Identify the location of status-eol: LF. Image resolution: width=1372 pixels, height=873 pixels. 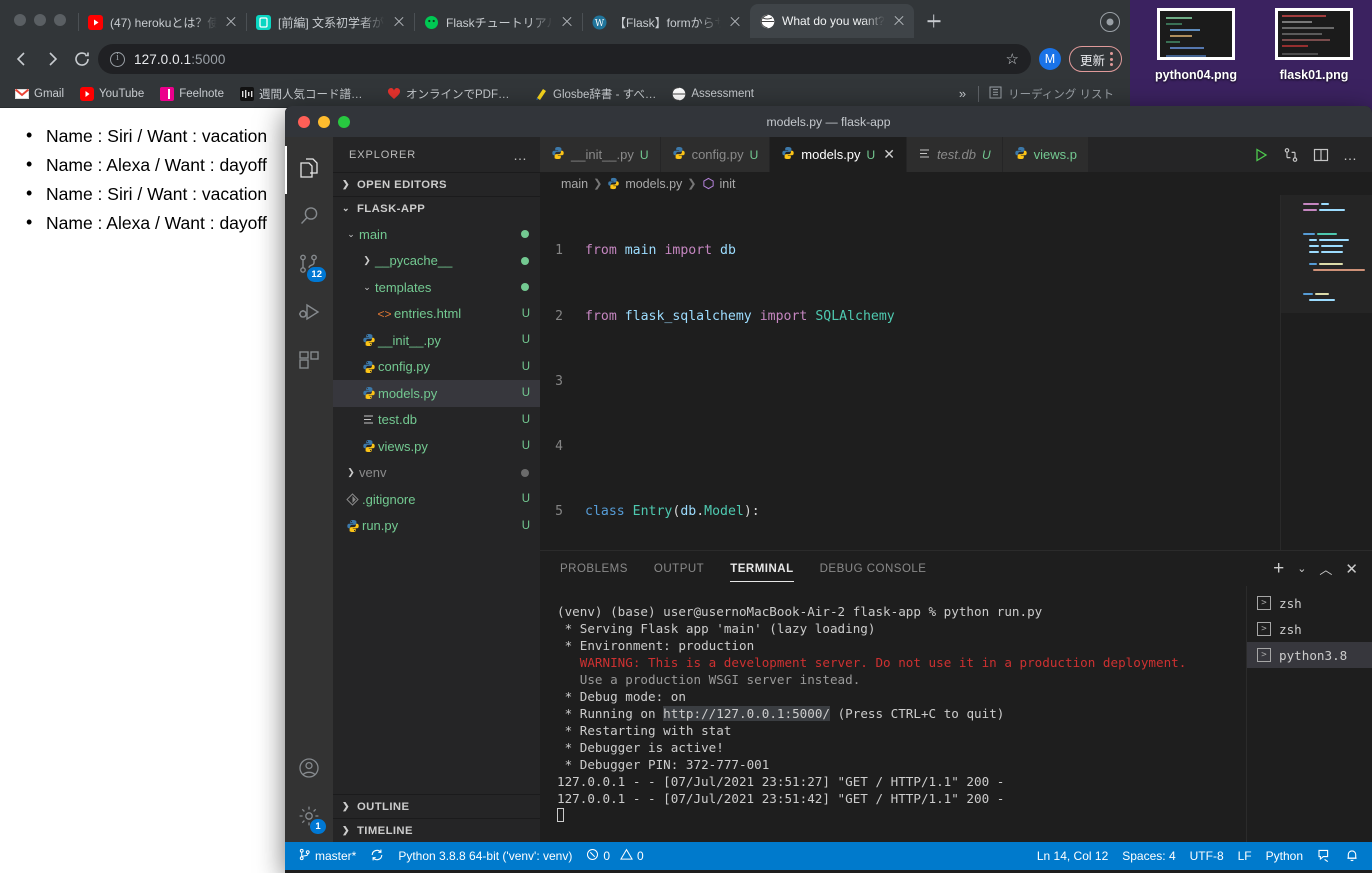
(1245, 856).